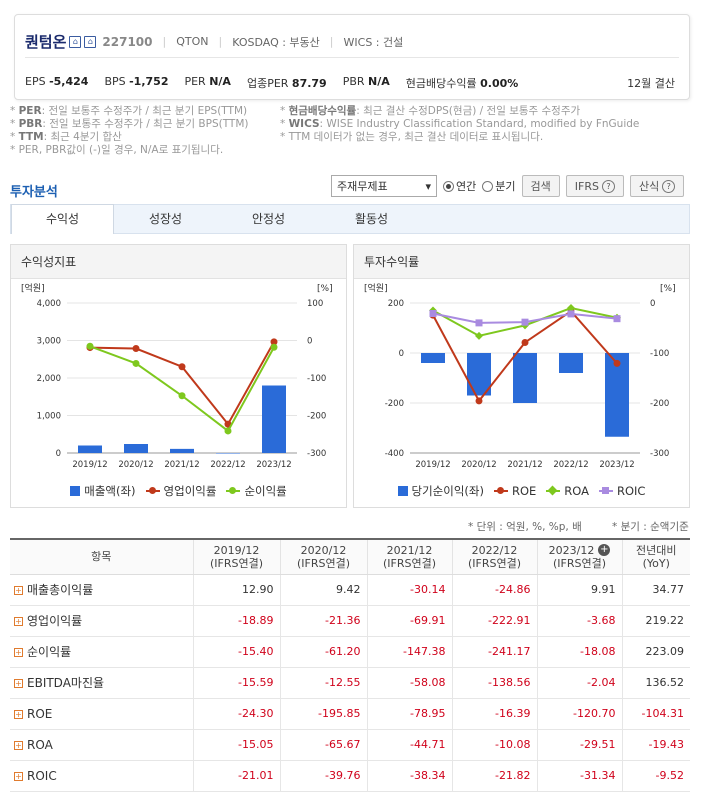 This screenshot has width=707, height=792. I want to click on col-yoy: 전년대비 (YoY), so click(655, 556).